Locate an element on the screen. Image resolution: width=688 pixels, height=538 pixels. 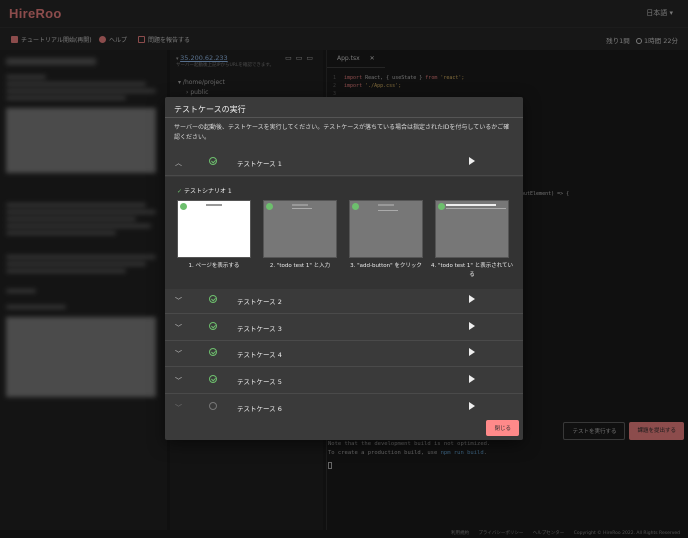
divider is located at coordinates (344, 117).